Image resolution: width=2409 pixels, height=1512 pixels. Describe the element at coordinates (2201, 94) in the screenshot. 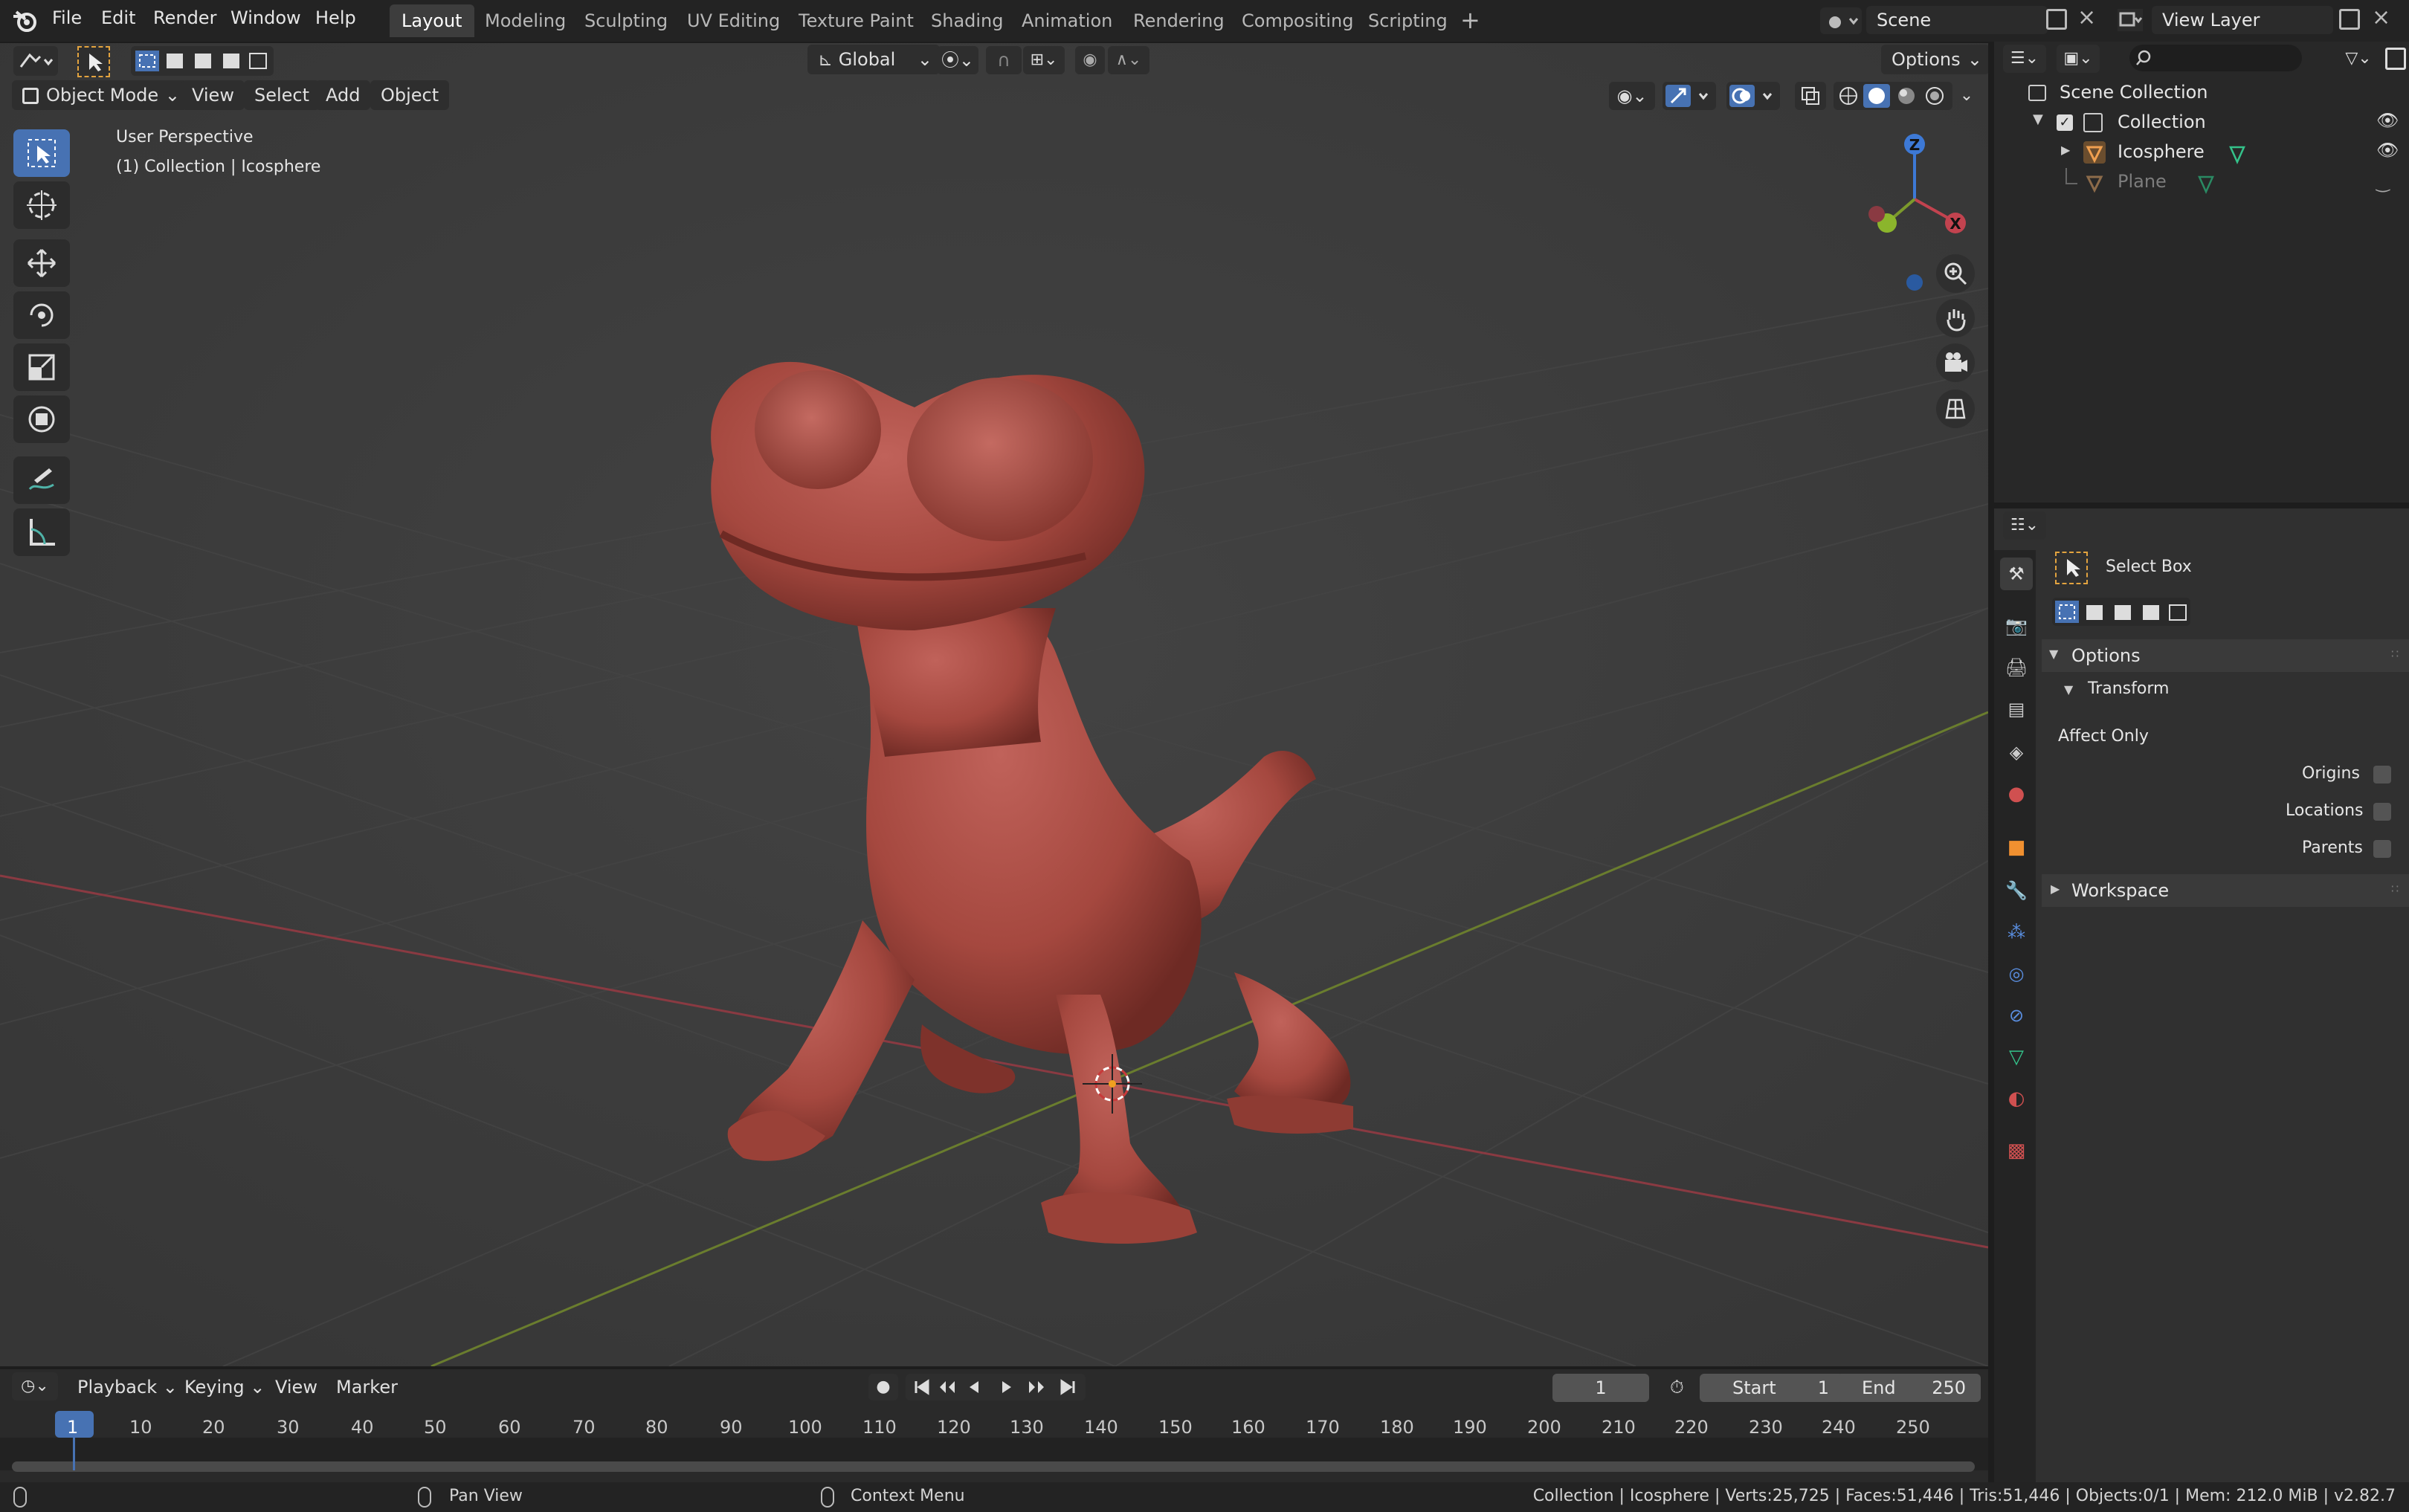

I see `scene-collection-row: Scene Collection` at that location.